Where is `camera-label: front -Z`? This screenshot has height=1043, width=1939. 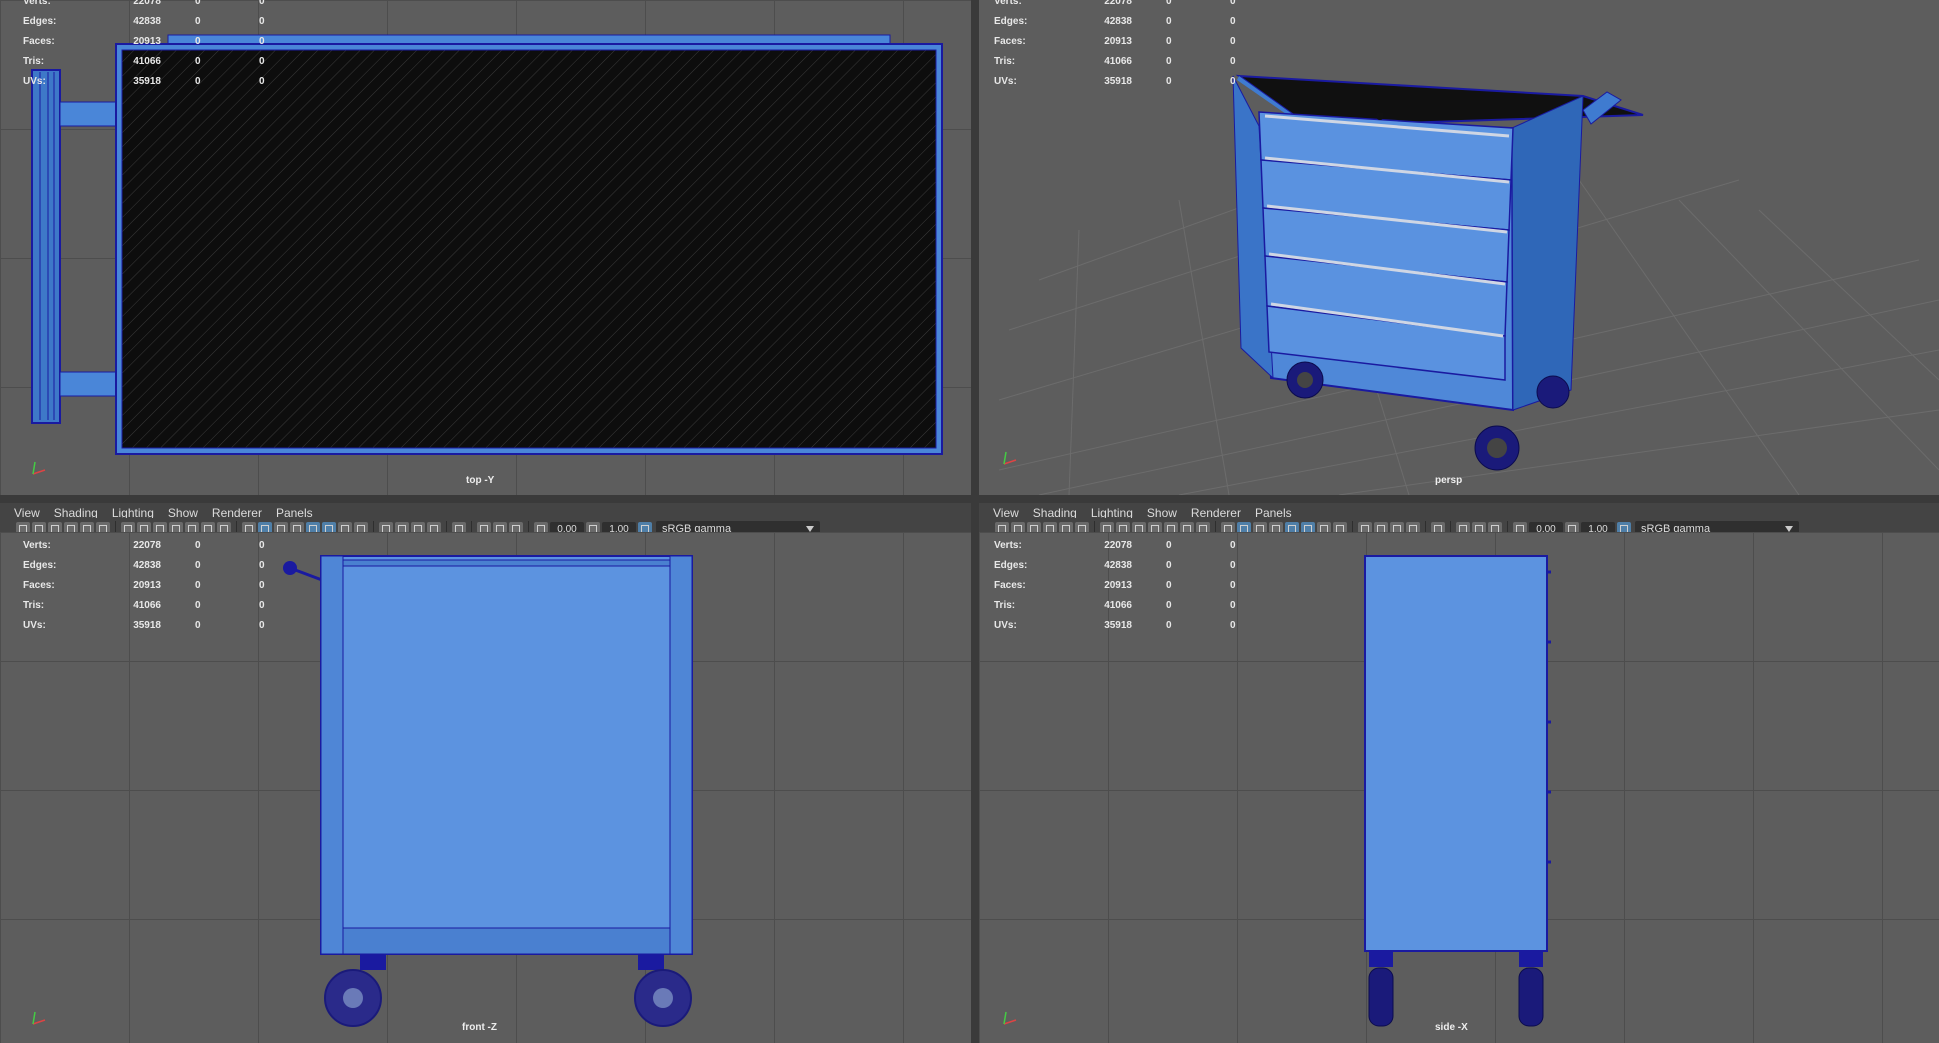 camera-label: front -Z is located at coordinates (479, 1027).